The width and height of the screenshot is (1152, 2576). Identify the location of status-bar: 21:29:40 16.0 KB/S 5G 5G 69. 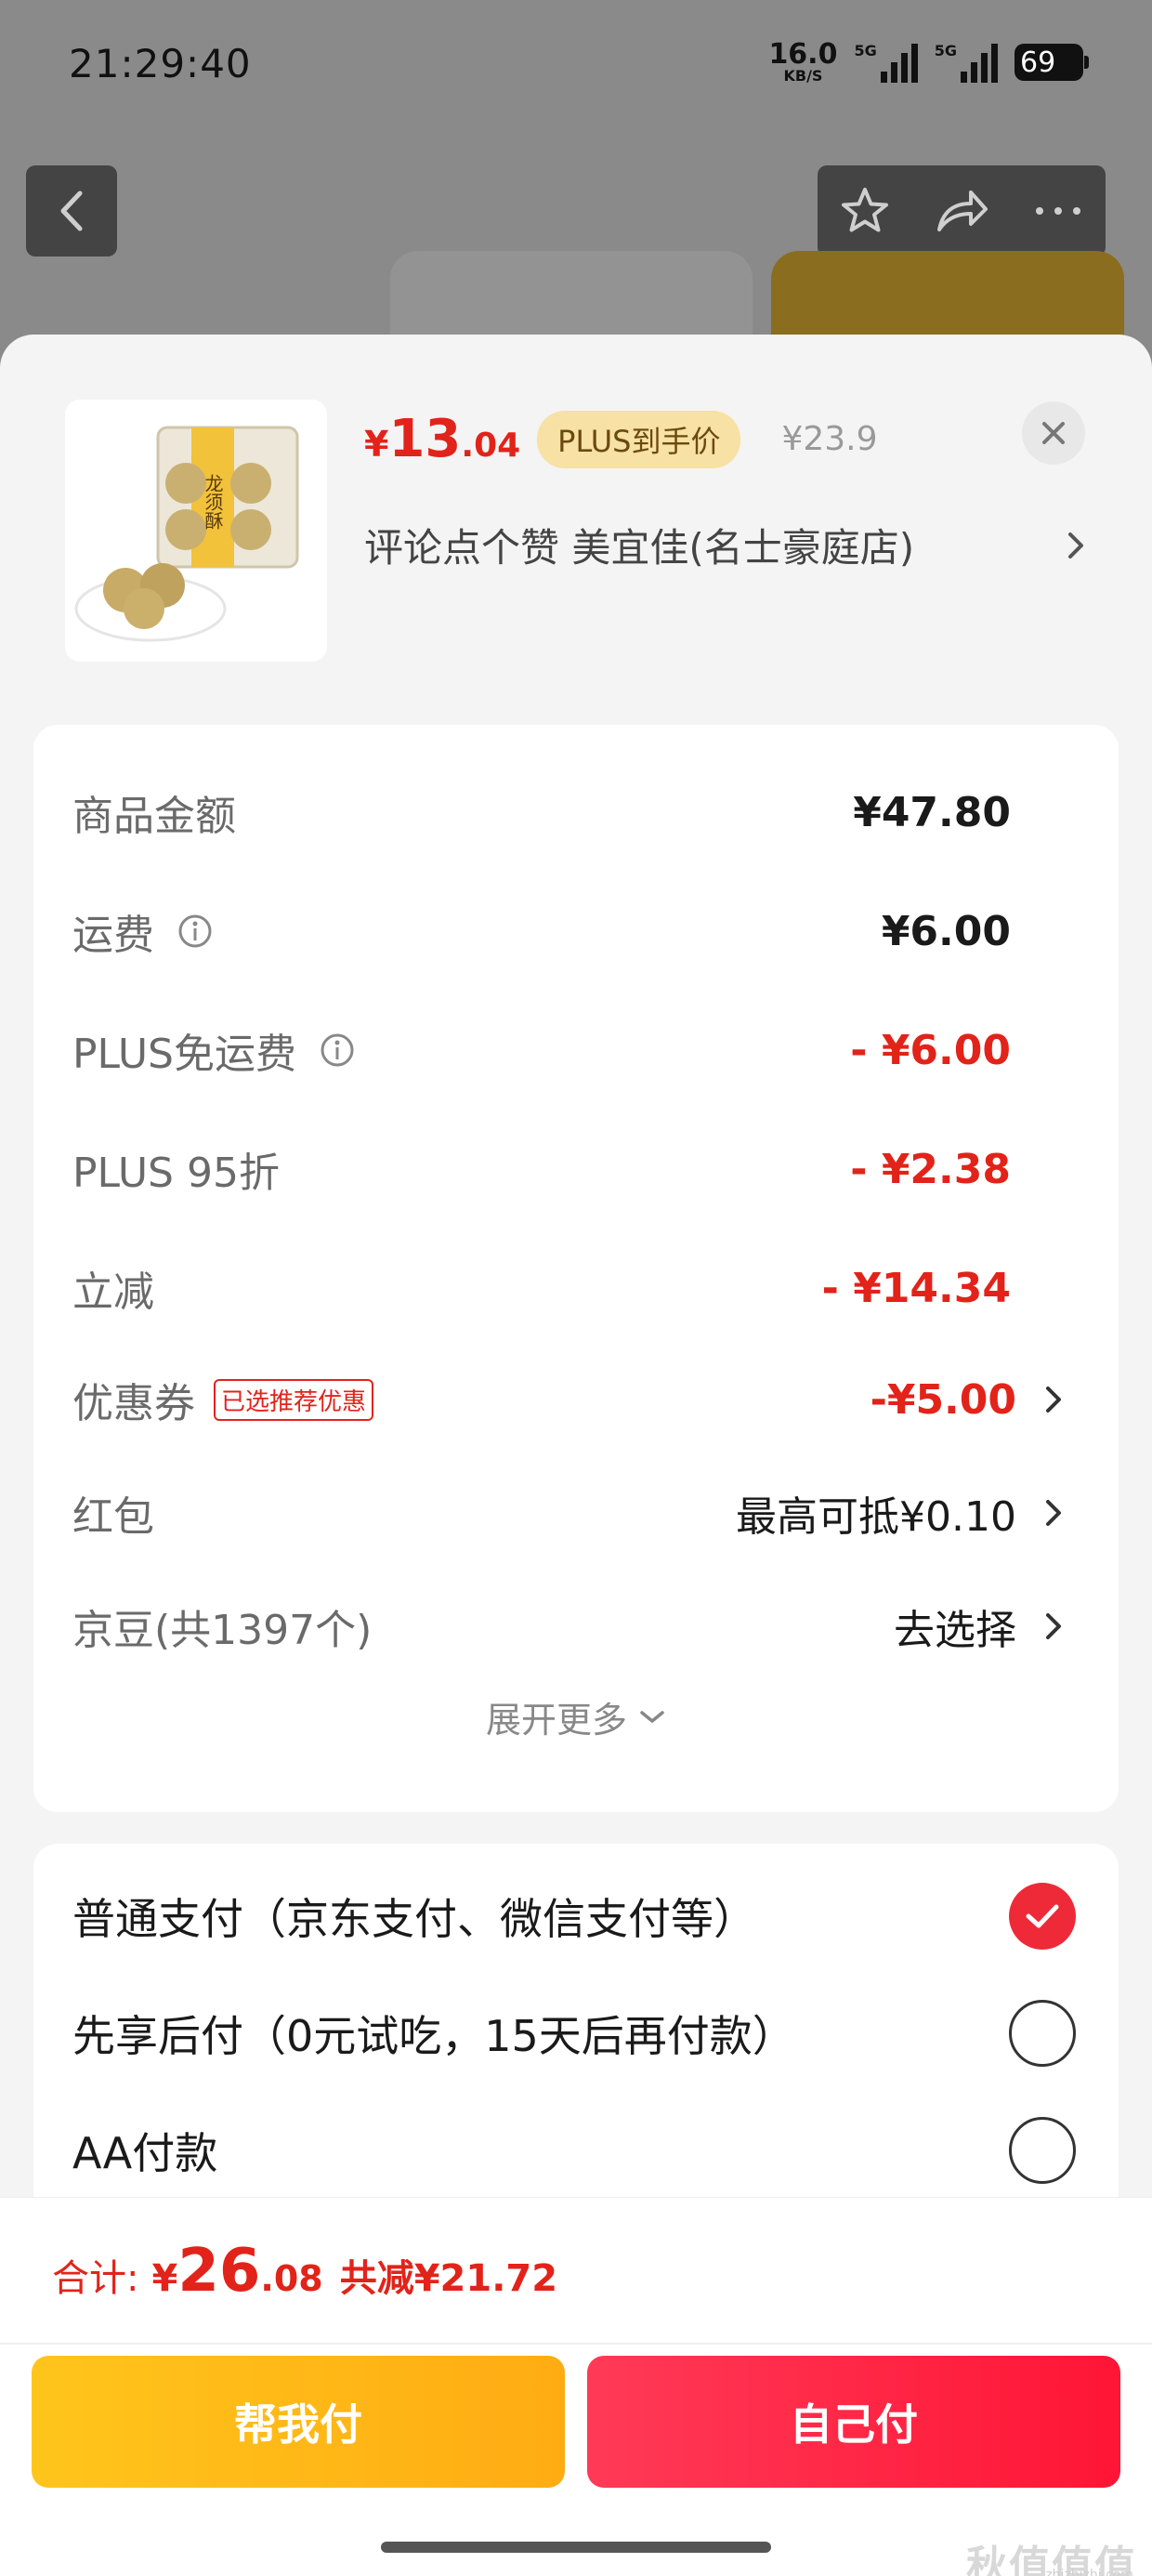
(576, 69).